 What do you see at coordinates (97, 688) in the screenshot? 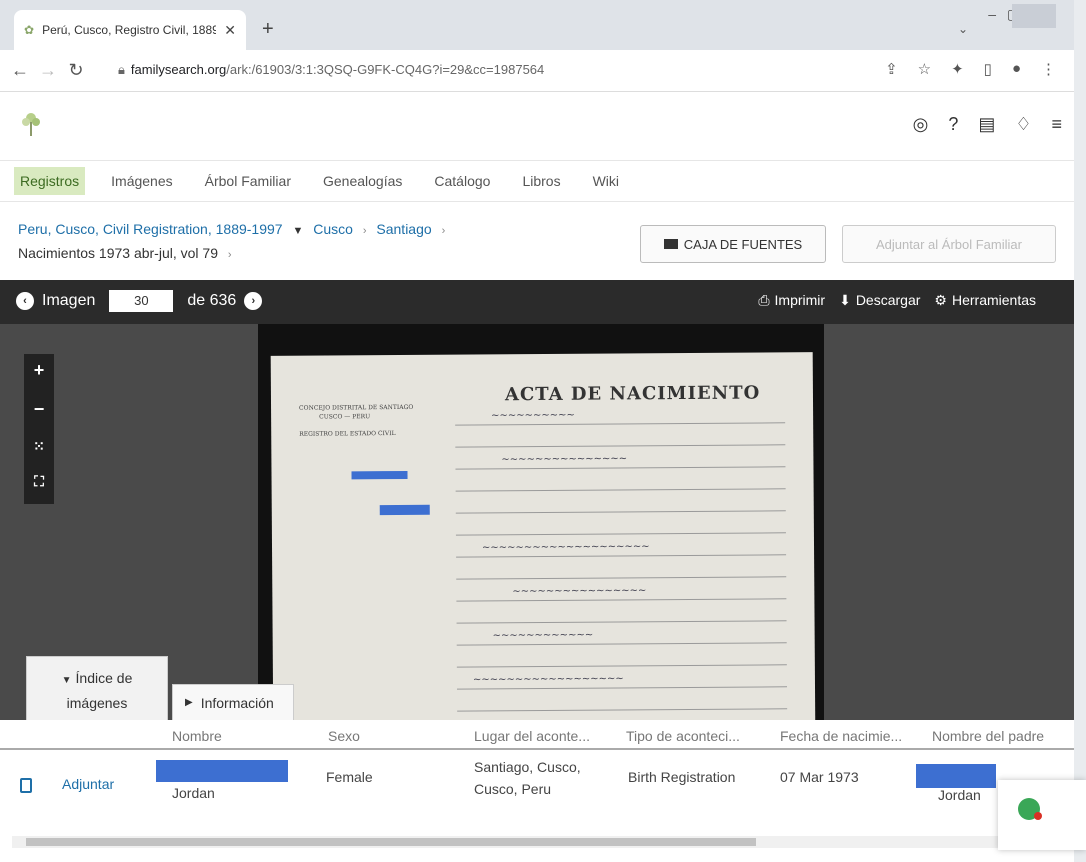
I see `indice-de-imagenes-tab: ▼ Índice de imágenes` at bounding box center [97, 688].